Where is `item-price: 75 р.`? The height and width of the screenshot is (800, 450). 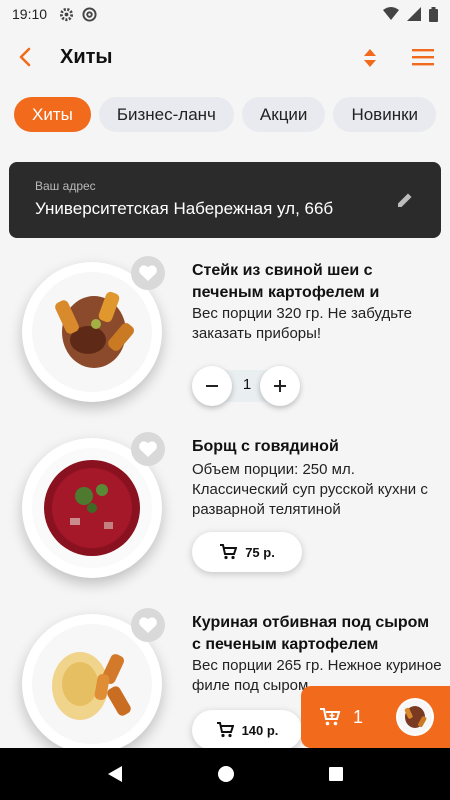
item-price: 75 р. is located at coordinates (260, 552).